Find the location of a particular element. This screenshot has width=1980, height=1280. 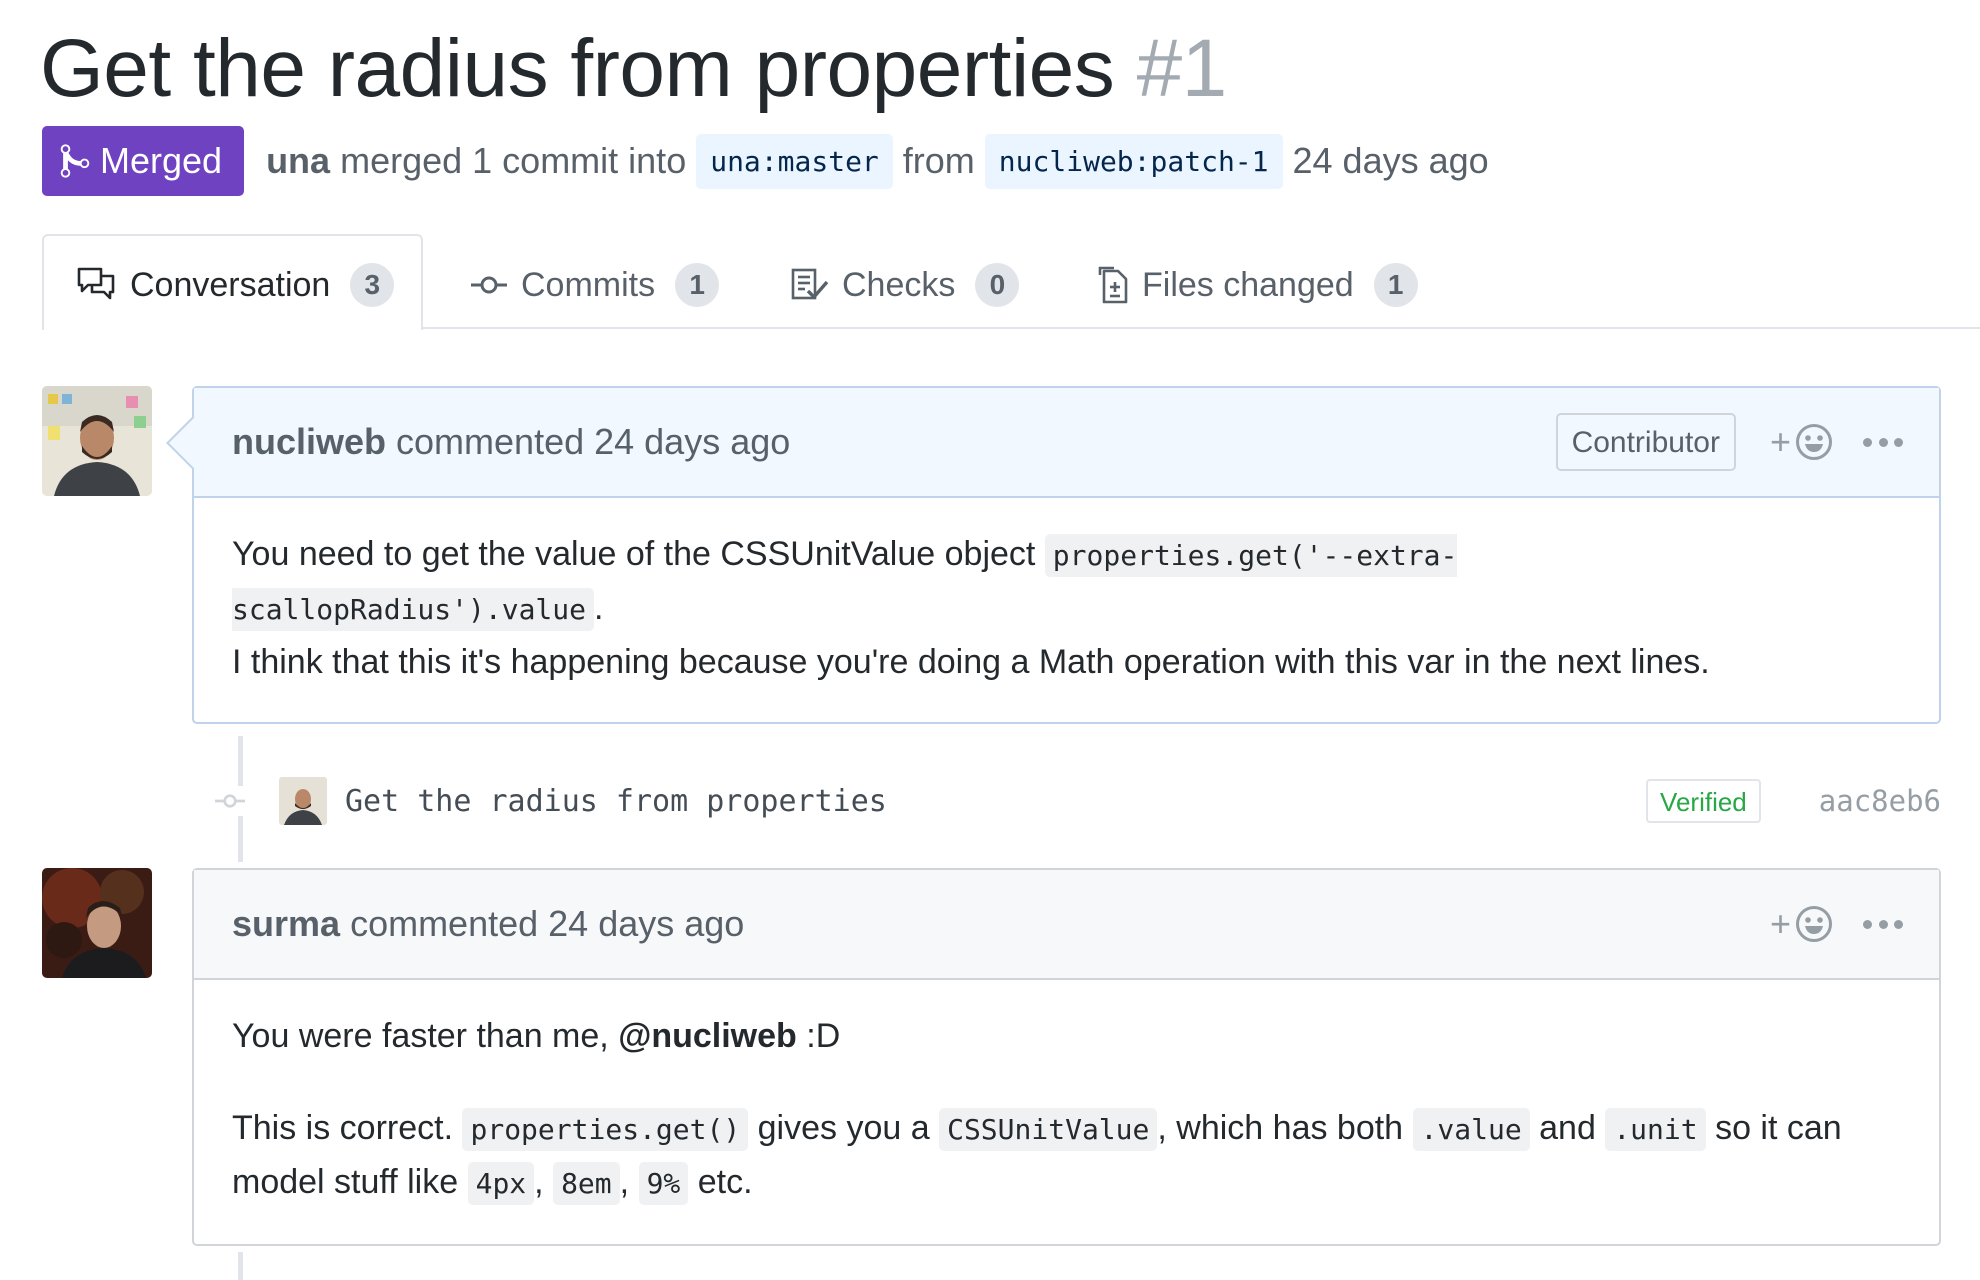

inline-code: 8em is located at coordinates (586, 1183).